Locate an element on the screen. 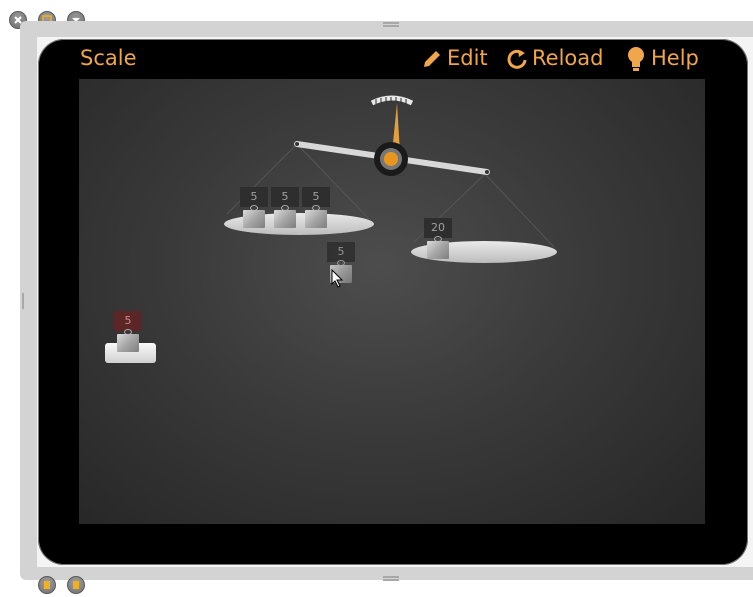 Image resolution: width=753 pixels, height=597 pixels. weight-right-1: 20 is located at coordinates (438, 238).